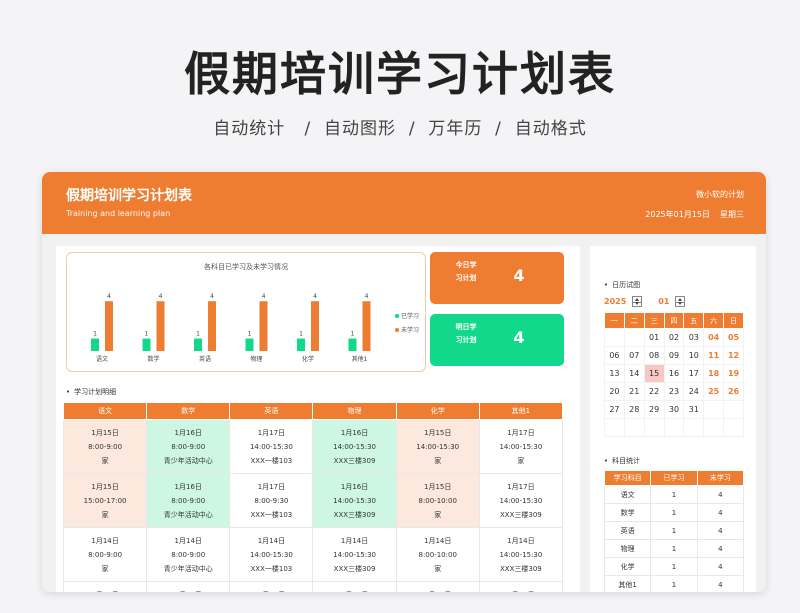 This screenshot has height=613, width=800. I want to click on calendar-day: 29, so click(654, 409).